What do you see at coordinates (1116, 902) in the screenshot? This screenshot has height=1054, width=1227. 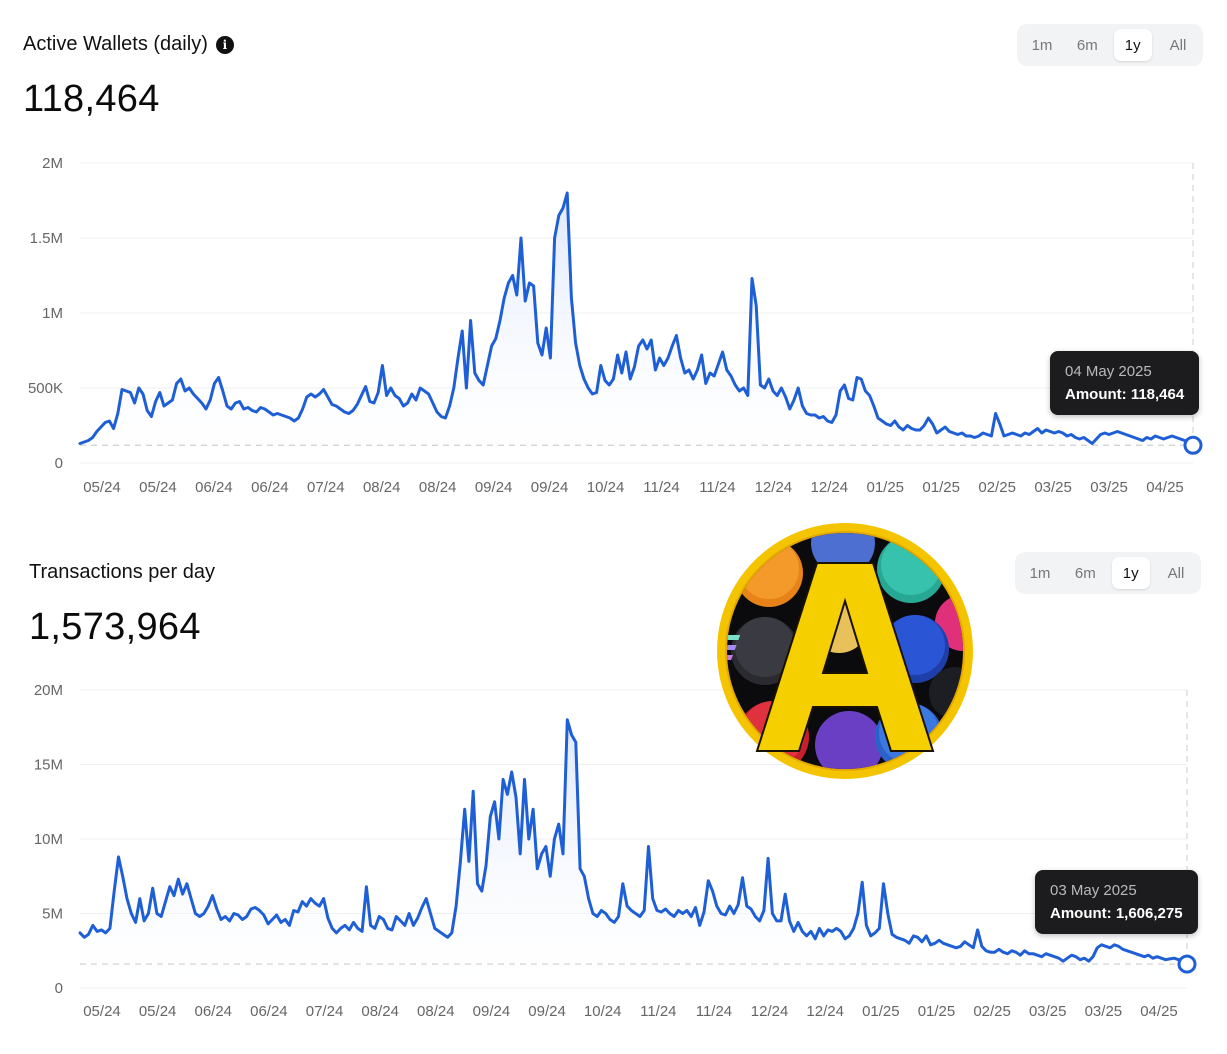 I see `chart-tooltip: 03 May 2025 Amount: 1,606,275` at bounding box center [1116, 902].